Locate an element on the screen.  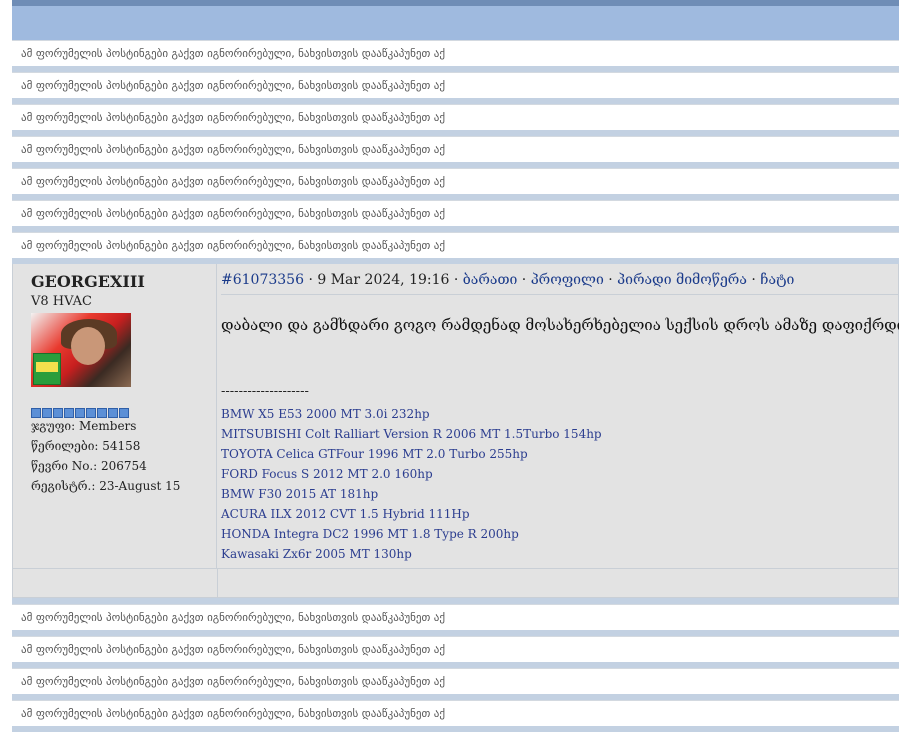
profile-link: პროფილი is located at coordinates (567, 280).